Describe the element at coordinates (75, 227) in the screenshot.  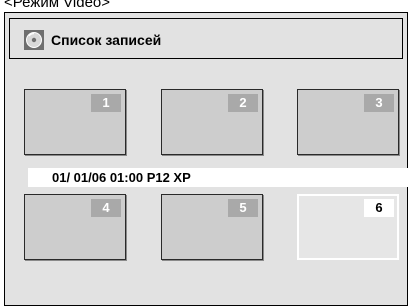
I see `recording-thumbnail-4: 4` at that location.